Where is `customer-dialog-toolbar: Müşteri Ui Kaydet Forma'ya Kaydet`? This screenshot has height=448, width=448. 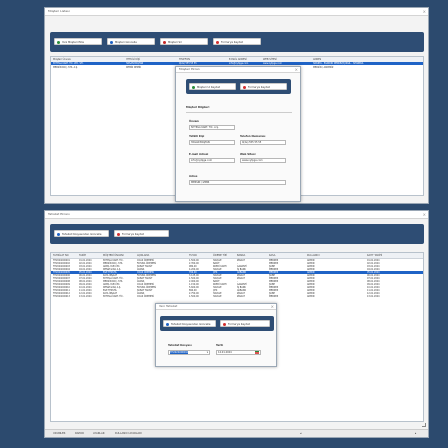 customer-dialog-toolbar: Müşteri Ui Kaydet Forma'ya Kaydet is located at coordinates (238, 86).